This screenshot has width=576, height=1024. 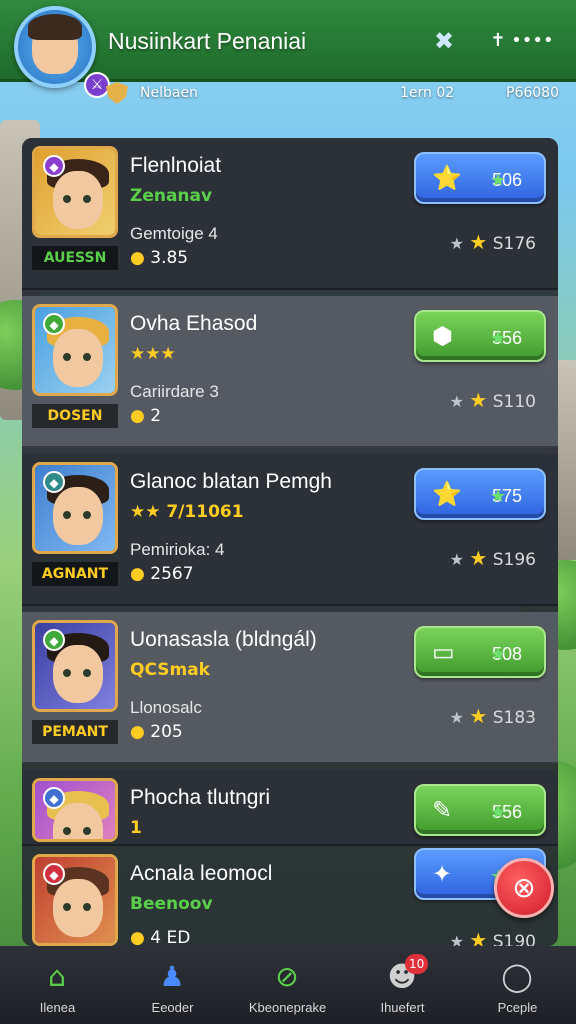 I want to click on button-icon: ⬢, so click(x=442, y=336).